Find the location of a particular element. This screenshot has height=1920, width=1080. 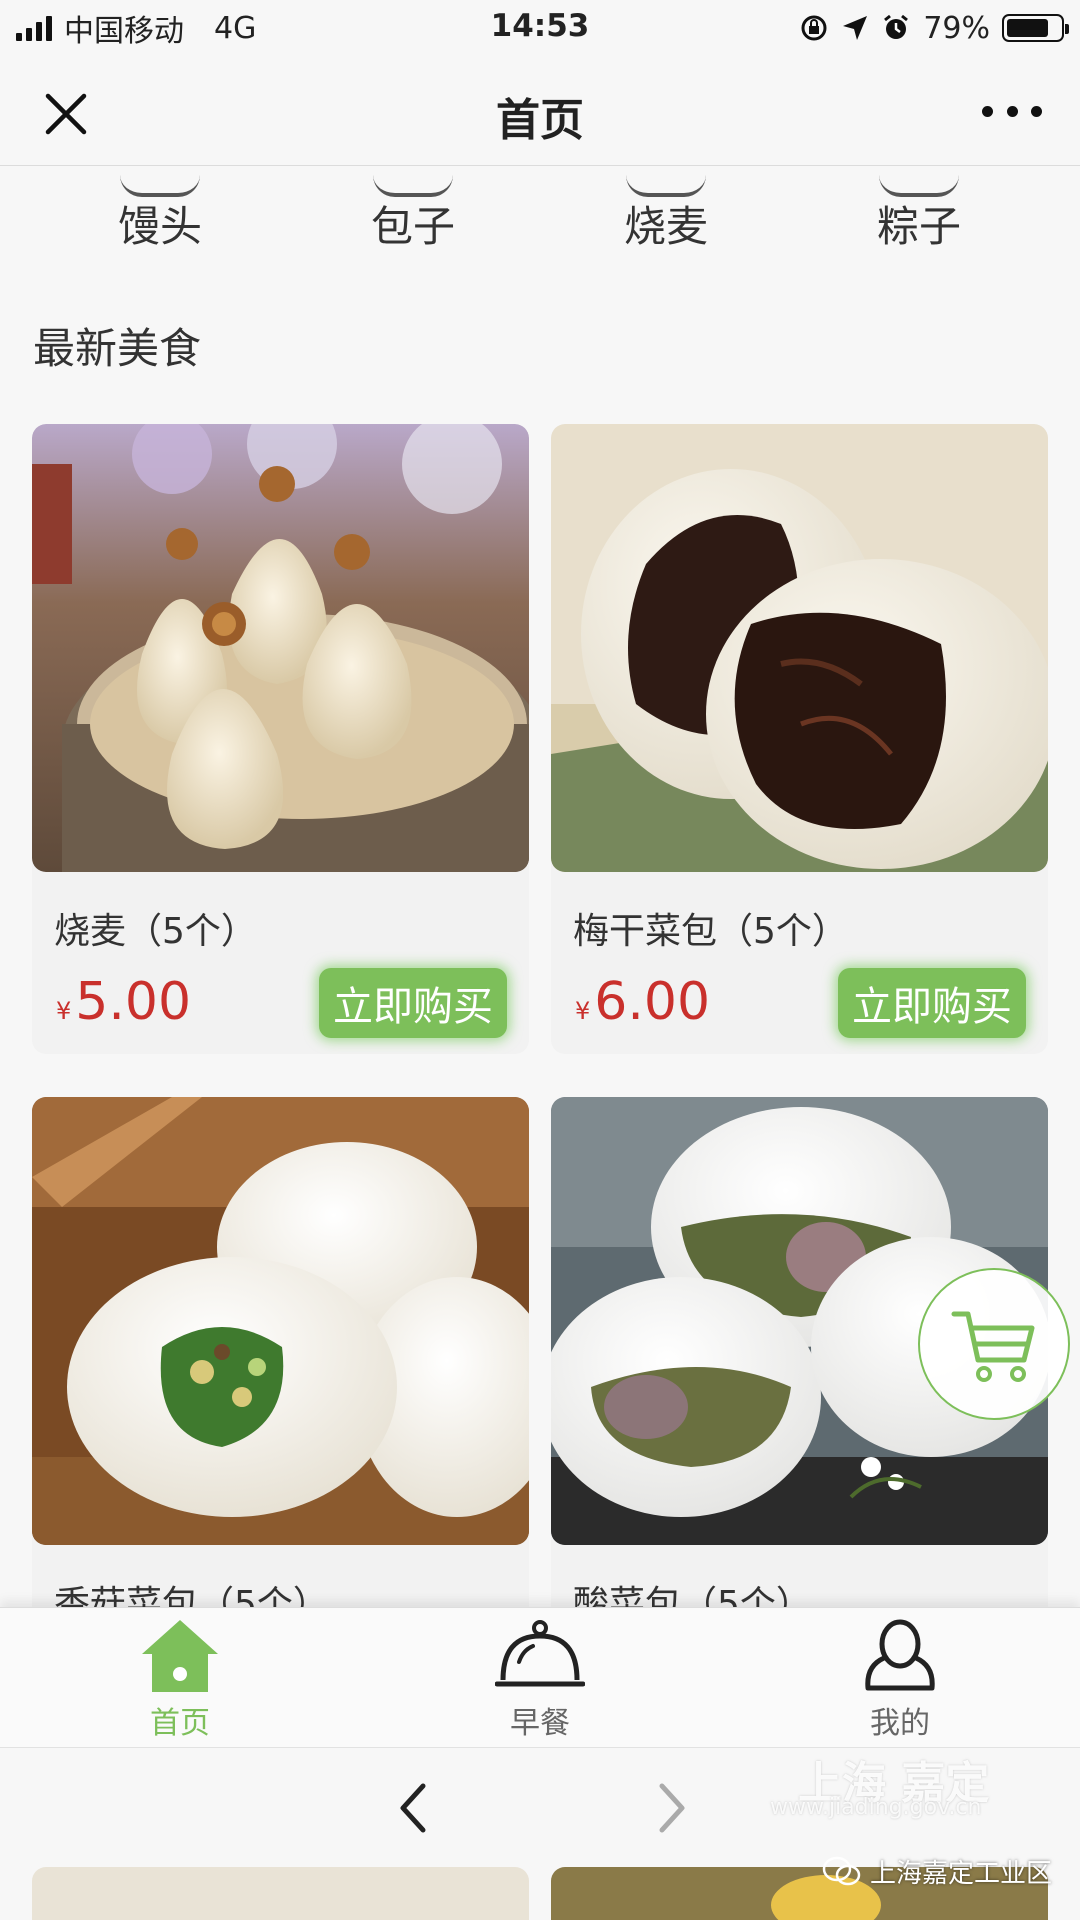

category-item: 烧麦 is located at coordinates (666, 223).